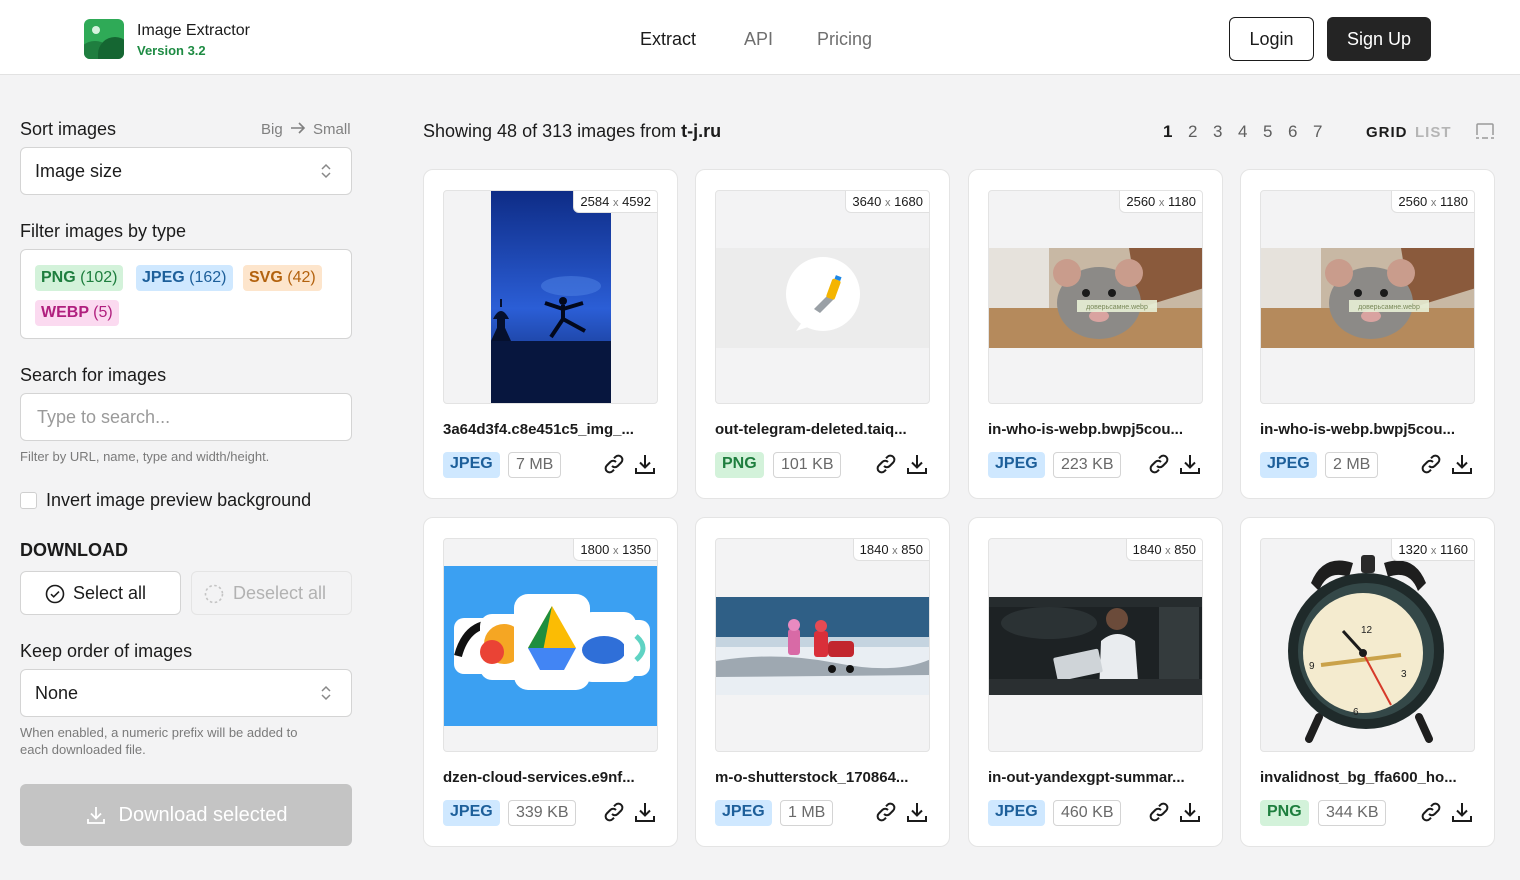  What do you see at coordinates (1217, 132) in the screenshot?
I see `page-3: 3` at bounding box center [1217, 132].